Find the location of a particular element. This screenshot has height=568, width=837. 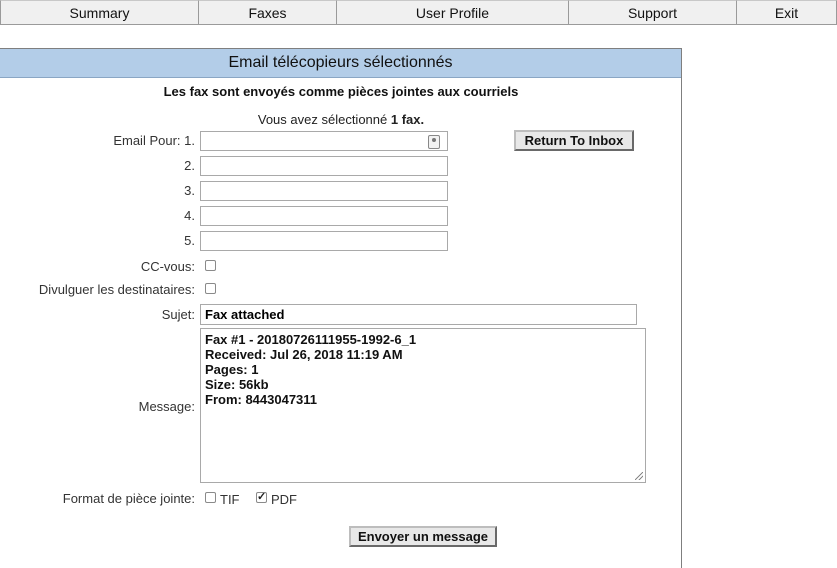

email-number-5: 5. is located at coordinates (189, 240).